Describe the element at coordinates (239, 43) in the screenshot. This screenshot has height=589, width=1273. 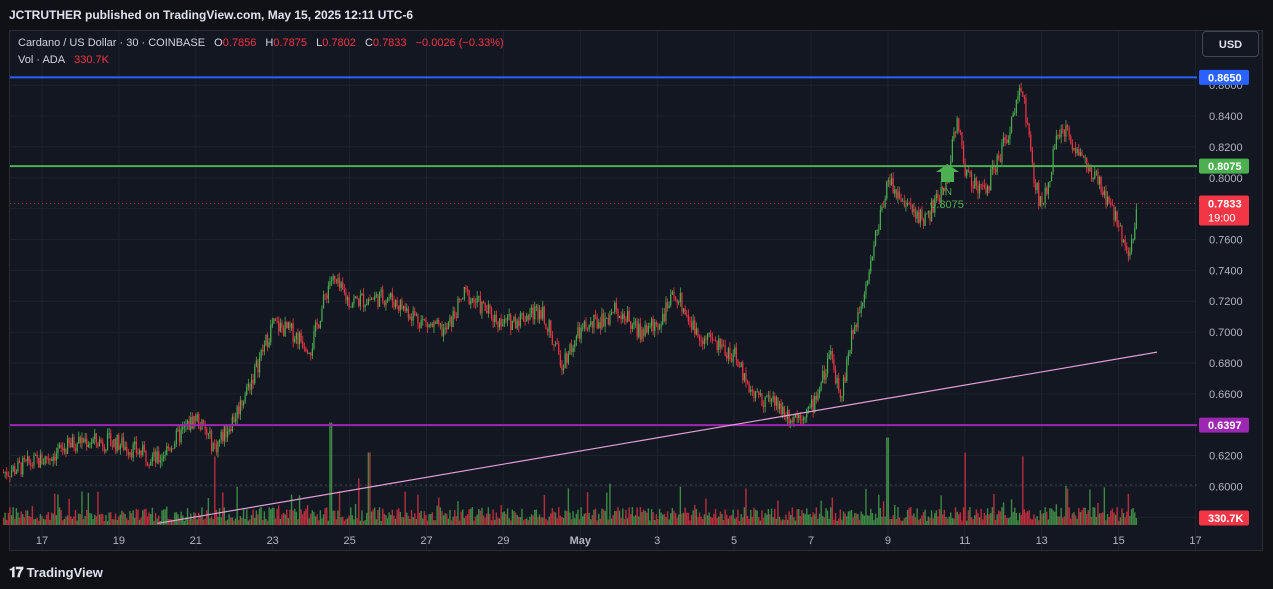
I see `open-value: 0.7856` at that location.